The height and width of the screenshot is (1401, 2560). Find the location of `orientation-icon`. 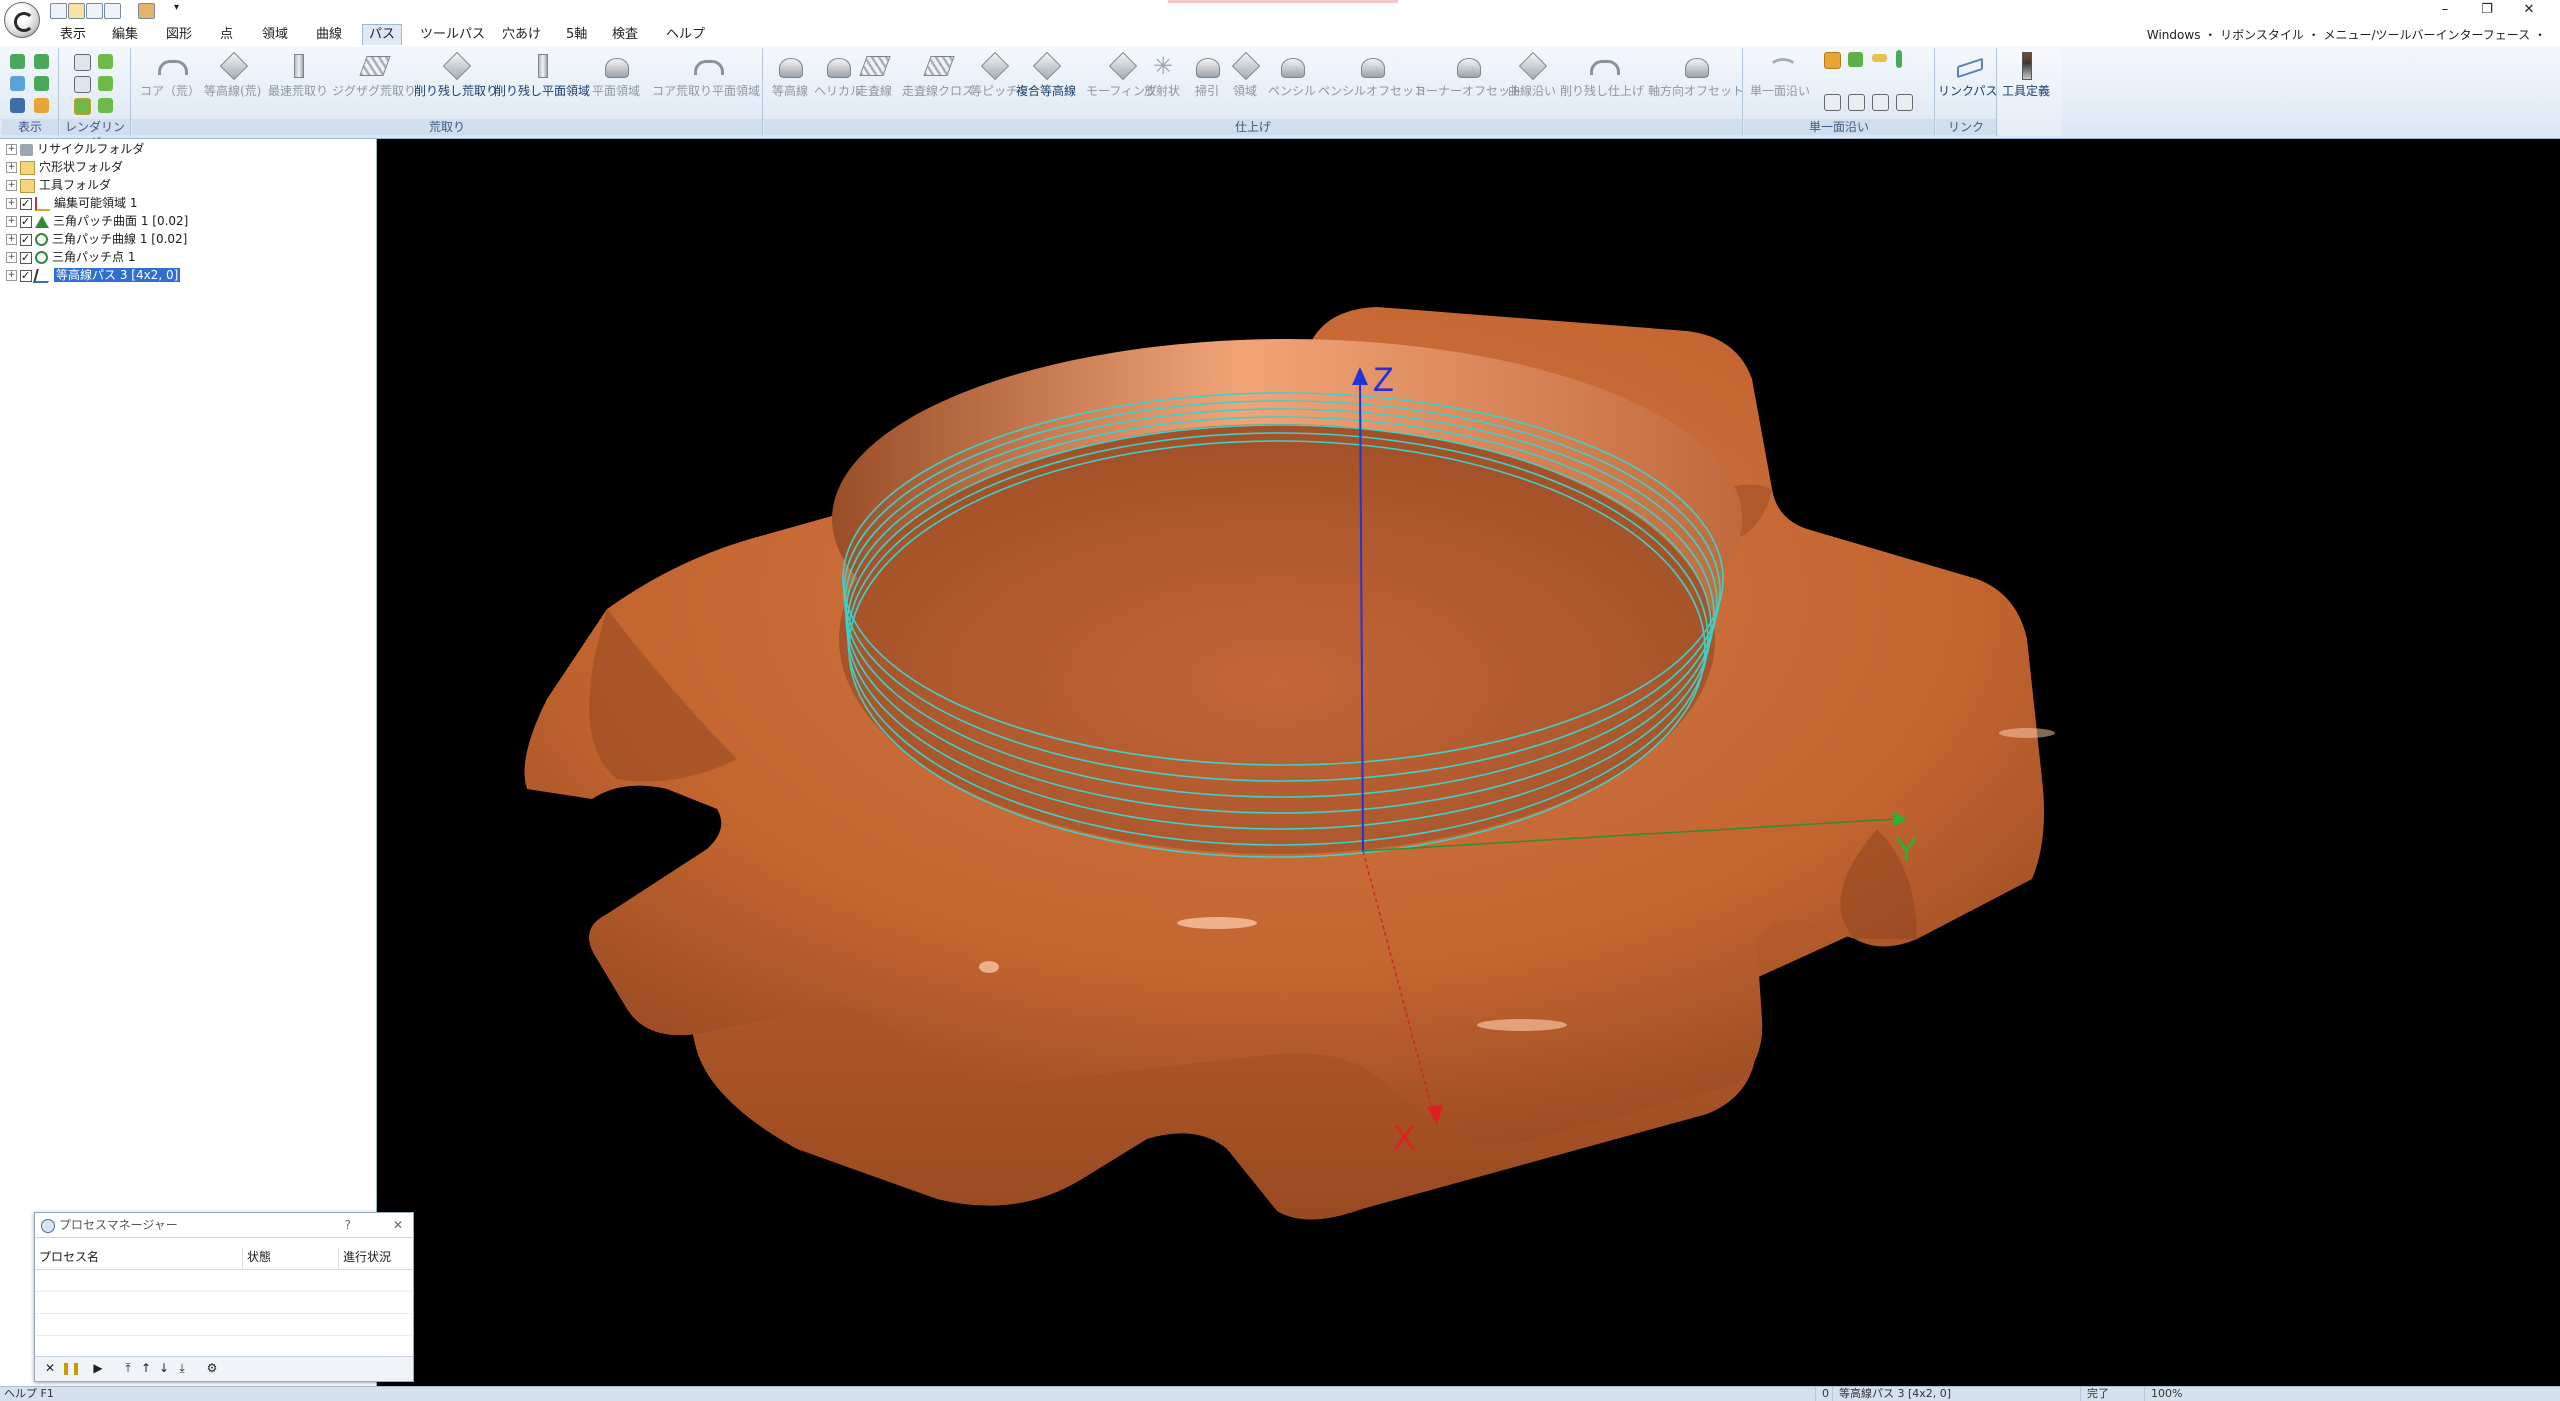

orientation-icon is located at coordinates (41, 105).